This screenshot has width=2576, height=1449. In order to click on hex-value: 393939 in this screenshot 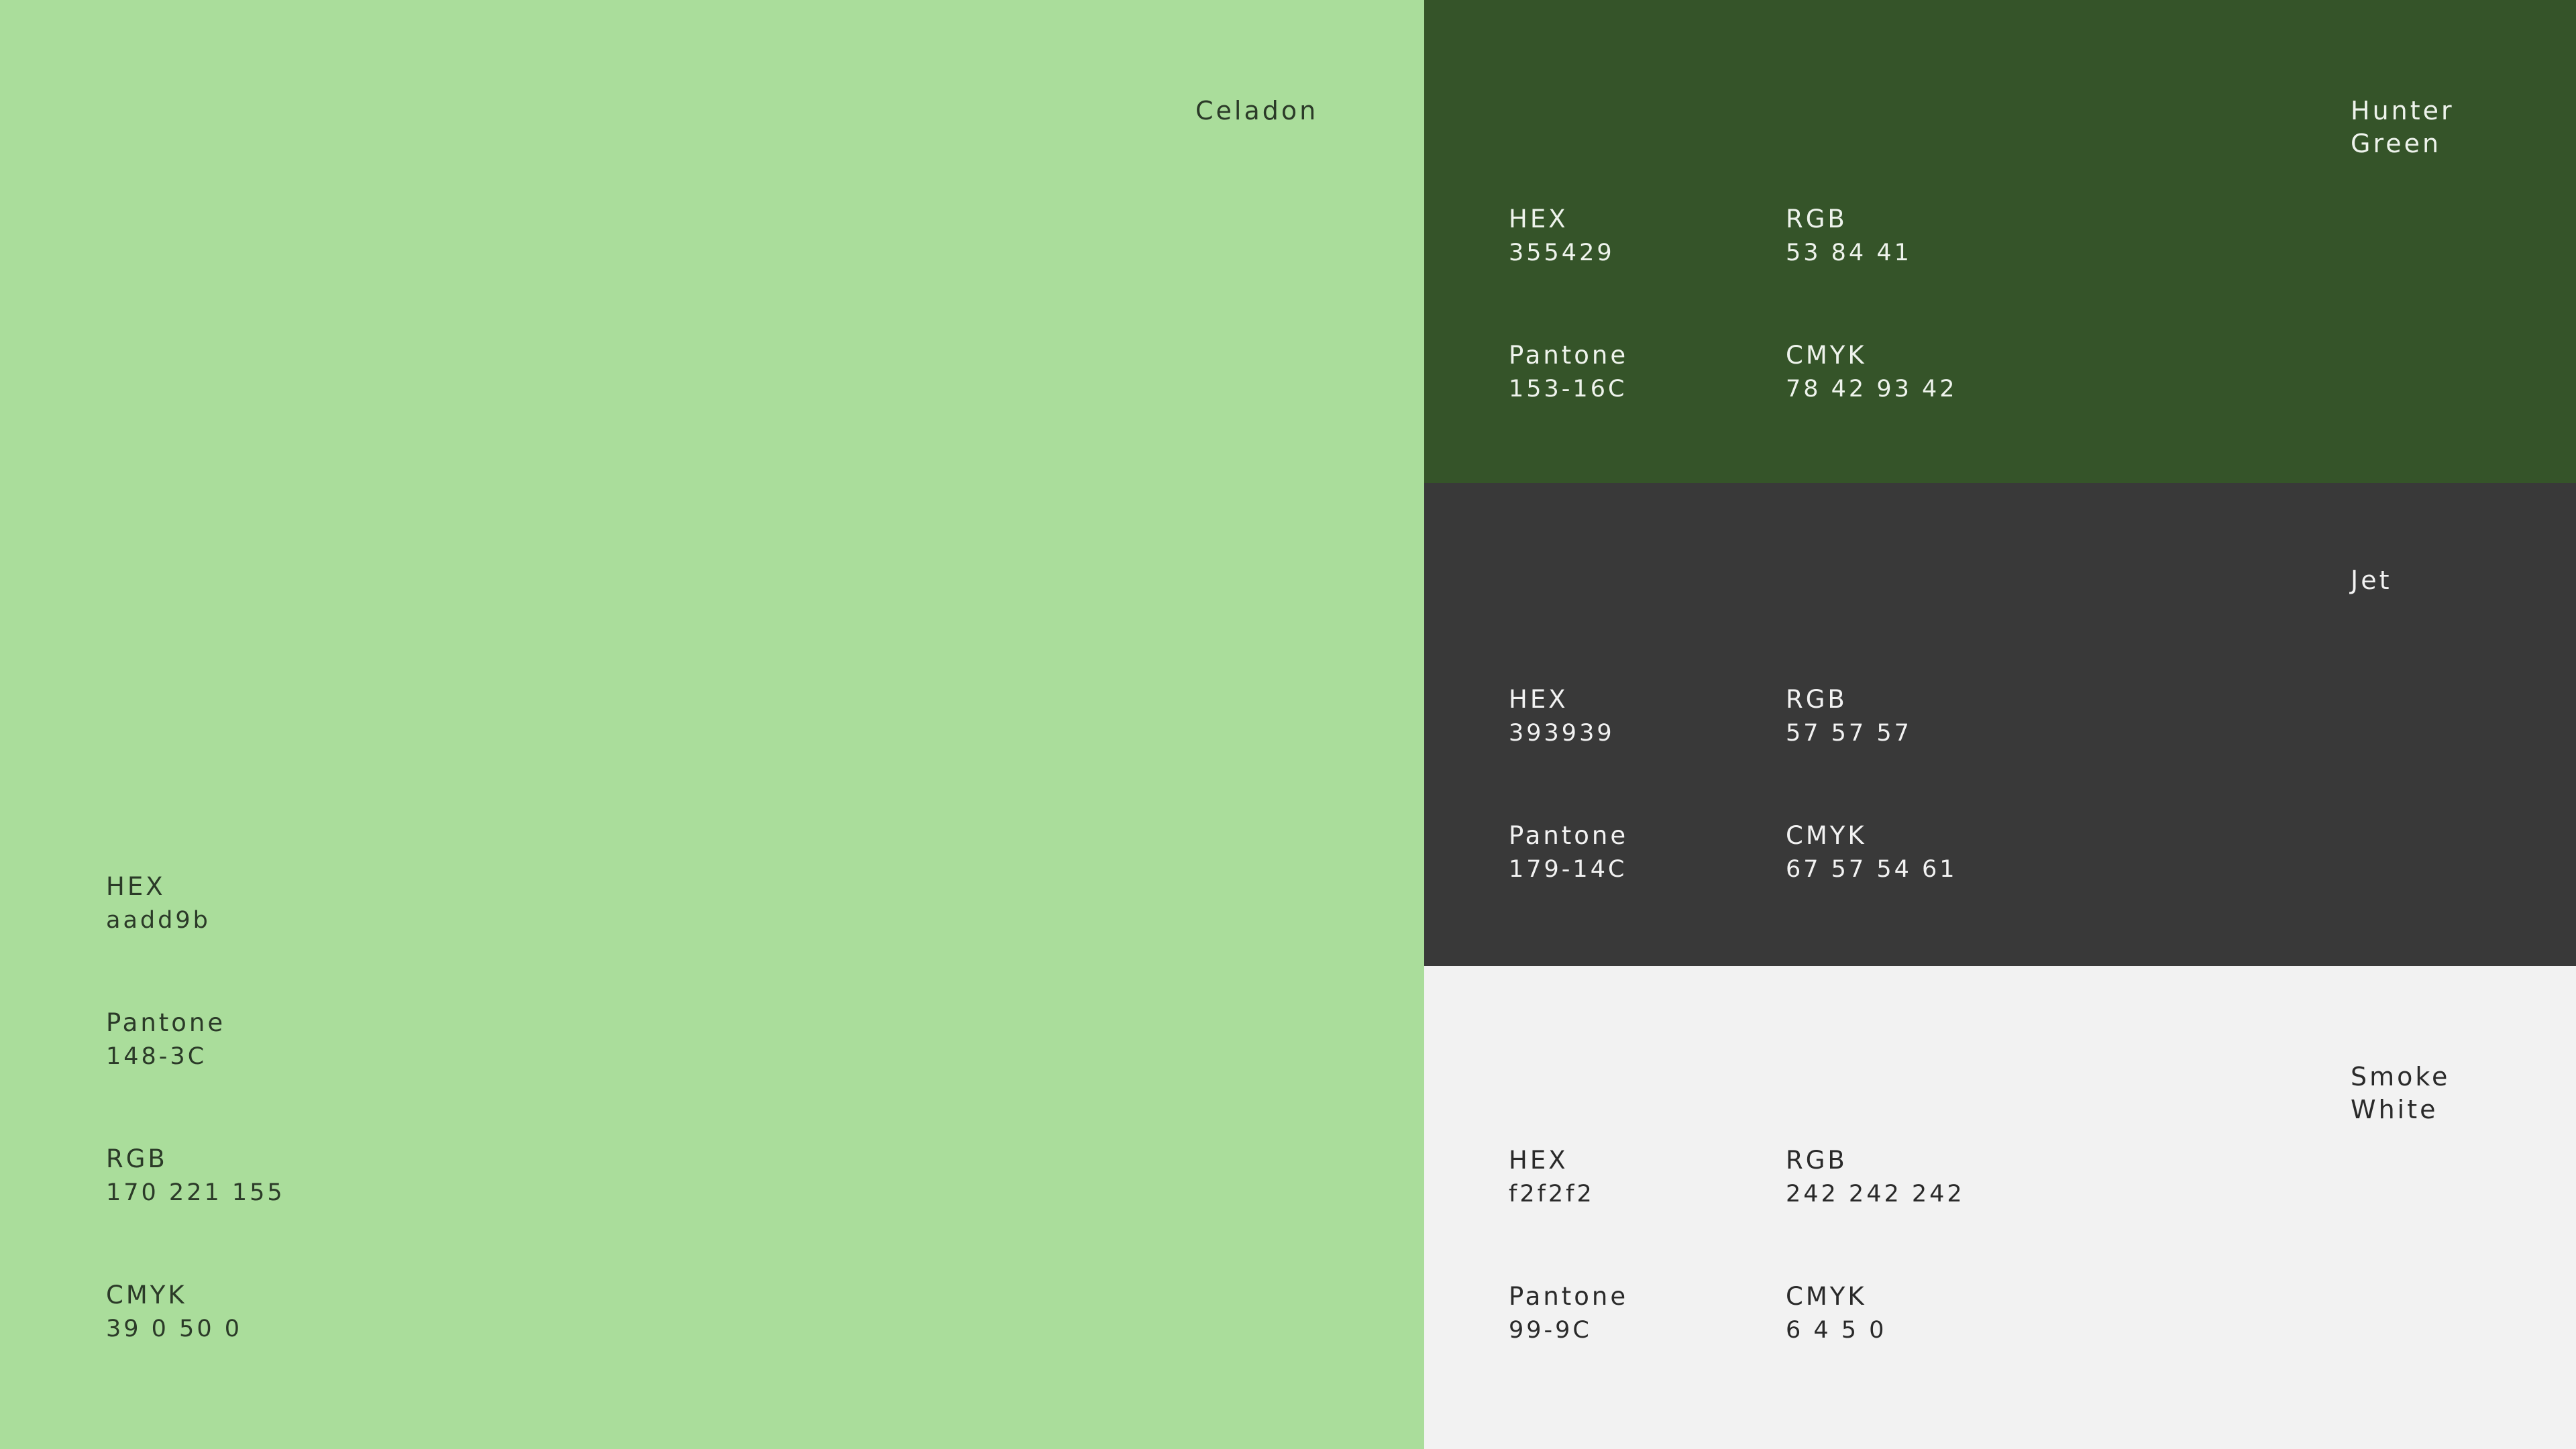, I will do `click(1562, 733)`.